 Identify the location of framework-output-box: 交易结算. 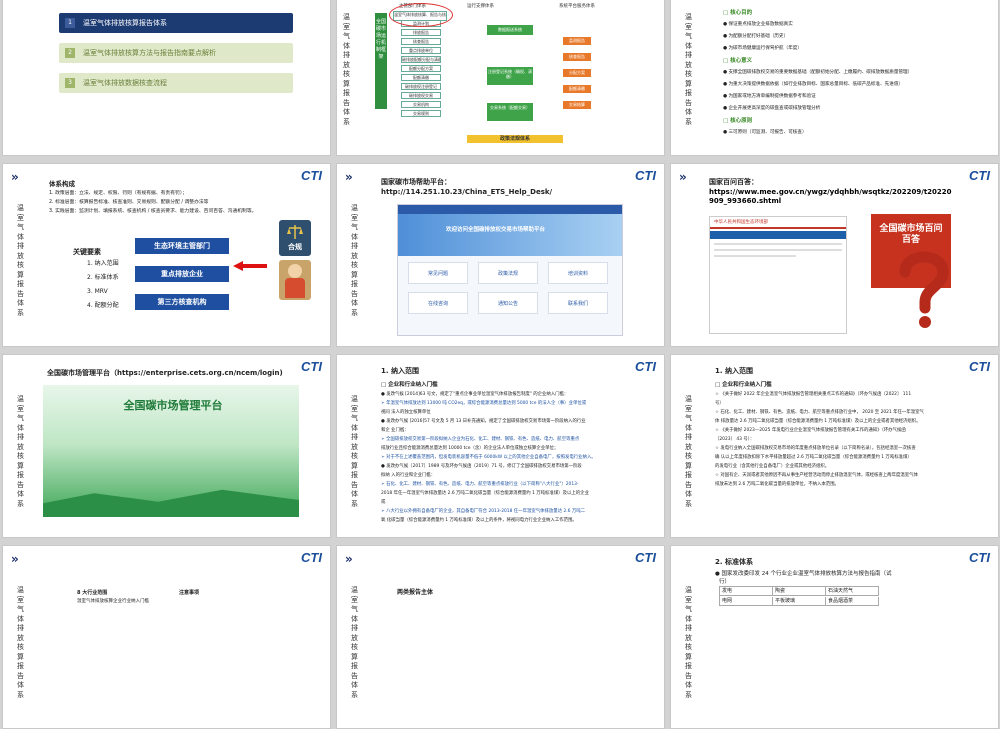
(577, 105).